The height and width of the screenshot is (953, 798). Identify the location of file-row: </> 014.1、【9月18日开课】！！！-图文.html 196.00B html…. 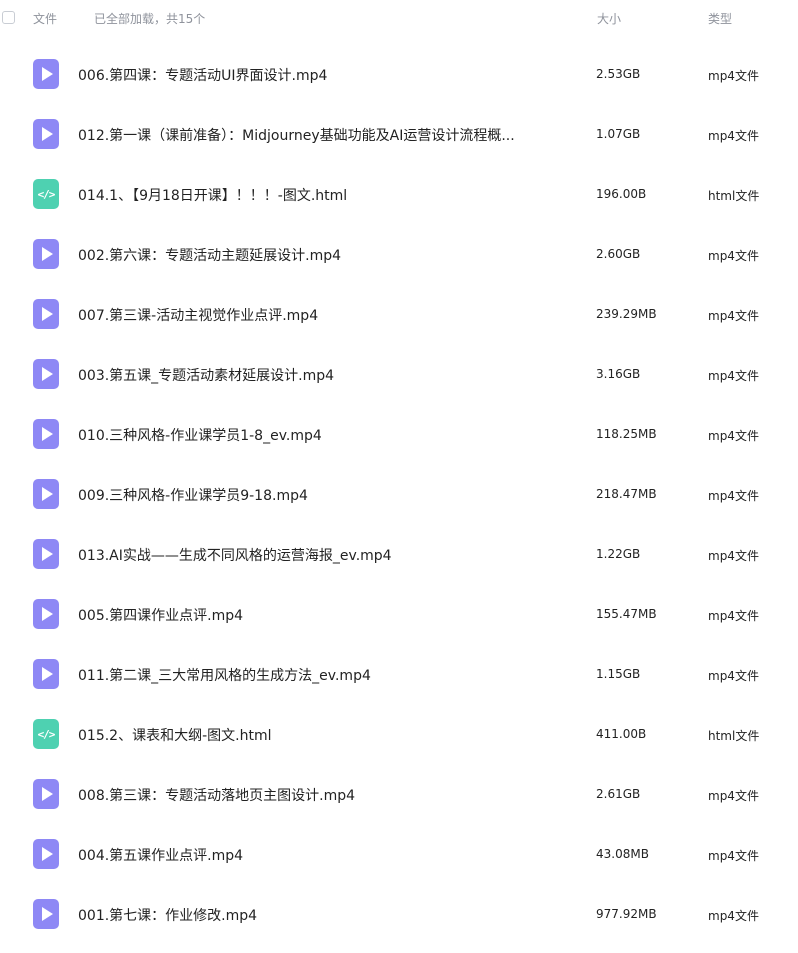
(399, 194).